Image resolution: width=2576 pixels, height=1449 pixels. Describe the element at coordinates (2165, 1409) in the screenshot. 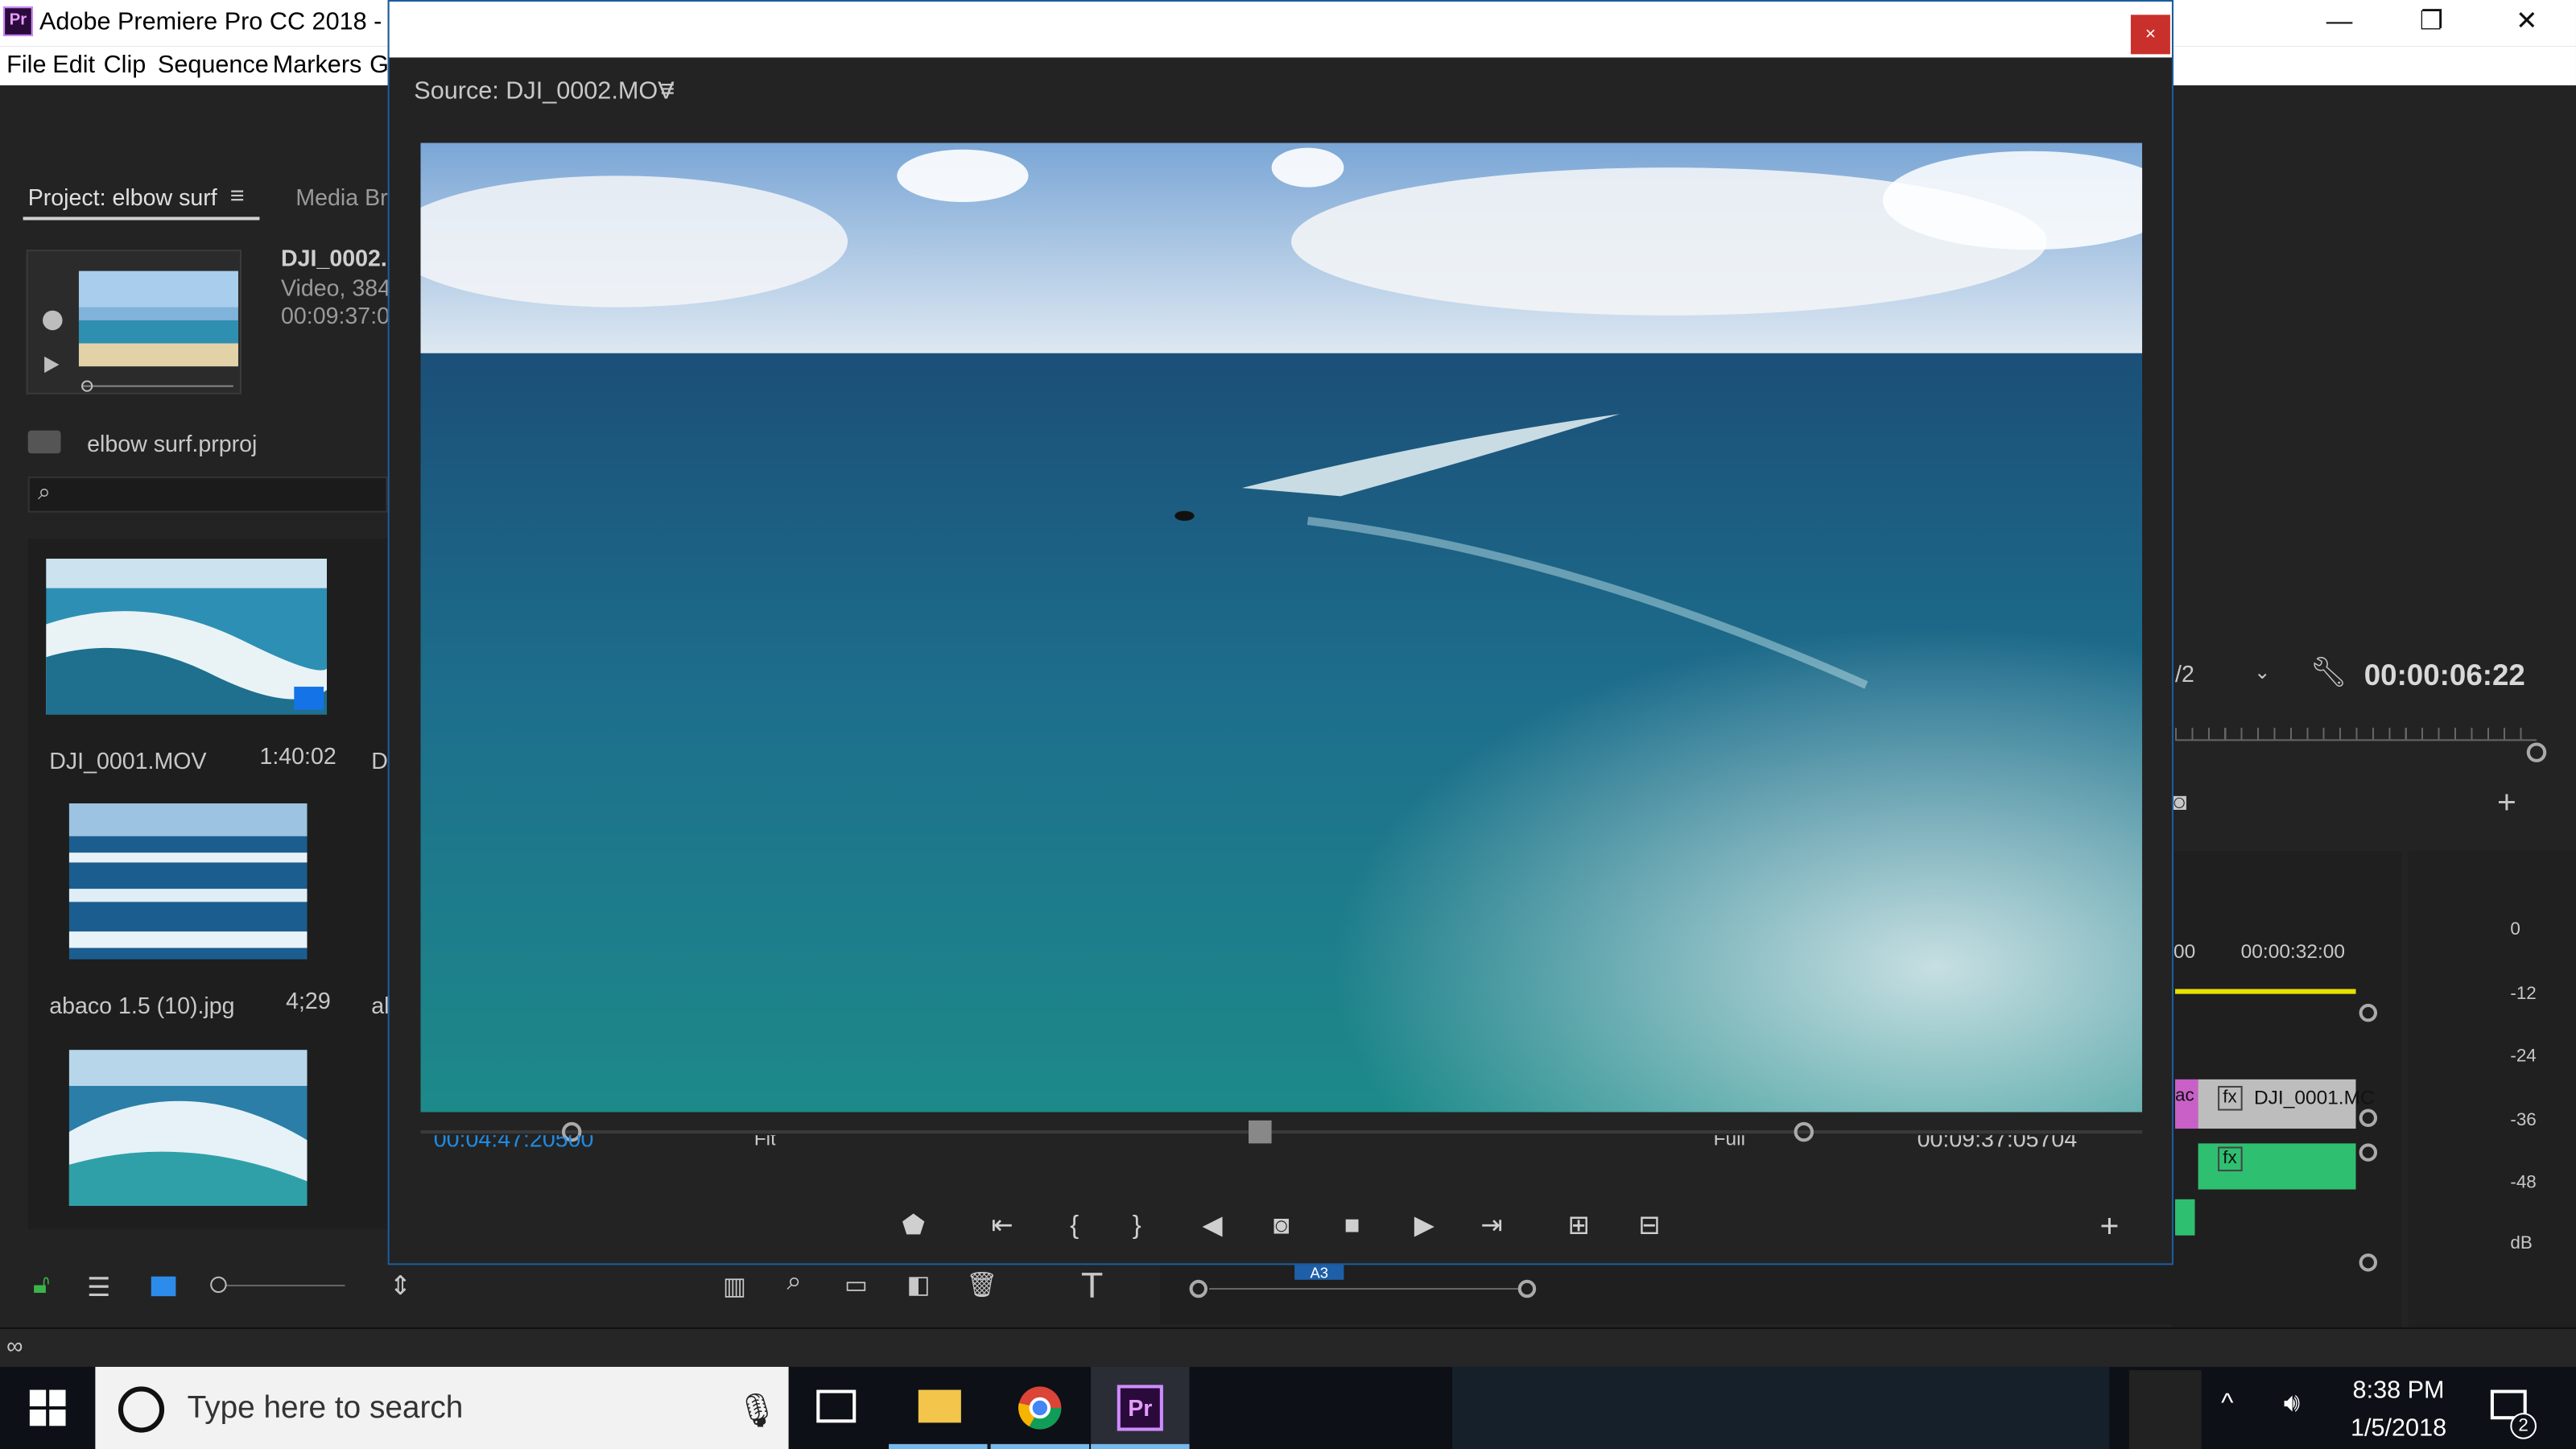

I see `people-icon` at that location.